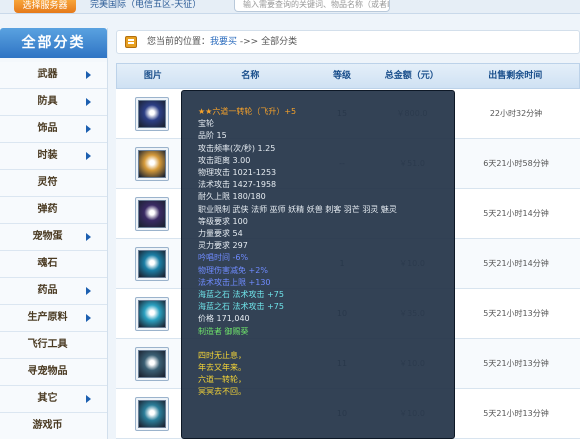 The height and width of the screenshot is (439, 580). I want to click on tooltip-line: 宝轮, so click(206, 124).